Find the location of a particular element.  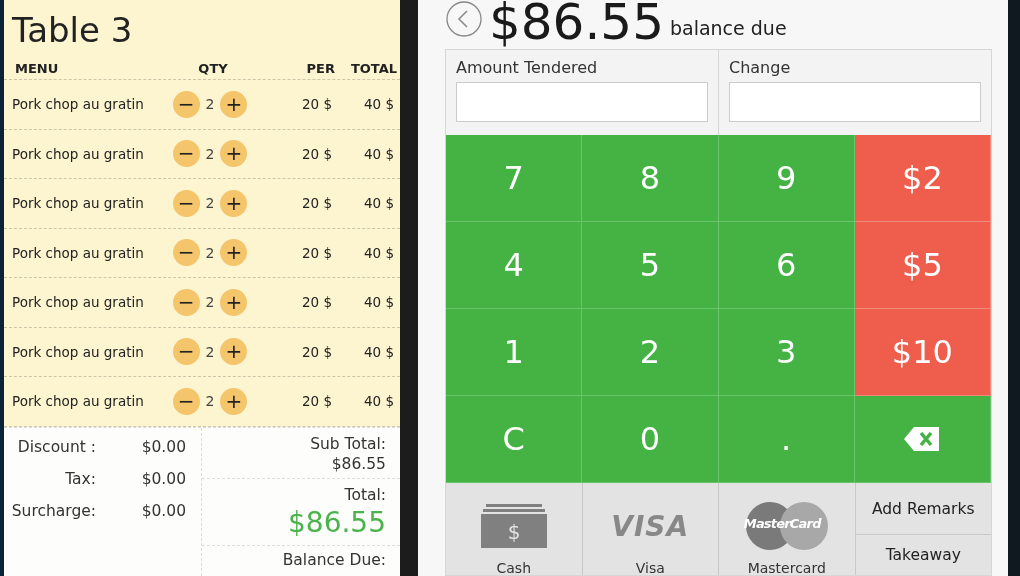

table-title: Table 3 is located at coordinates (72, 30).